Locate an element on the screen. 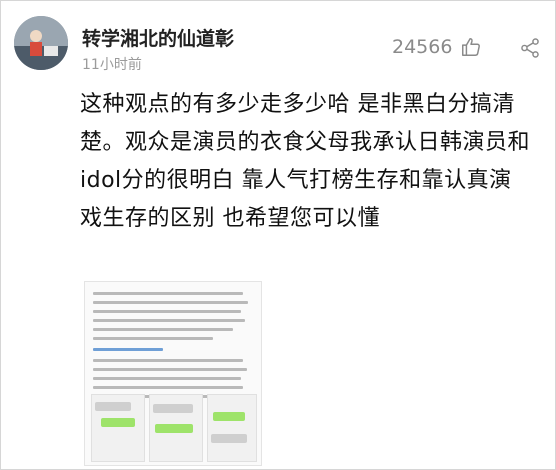  attached-screenshot is located at coordinates (173, 373).